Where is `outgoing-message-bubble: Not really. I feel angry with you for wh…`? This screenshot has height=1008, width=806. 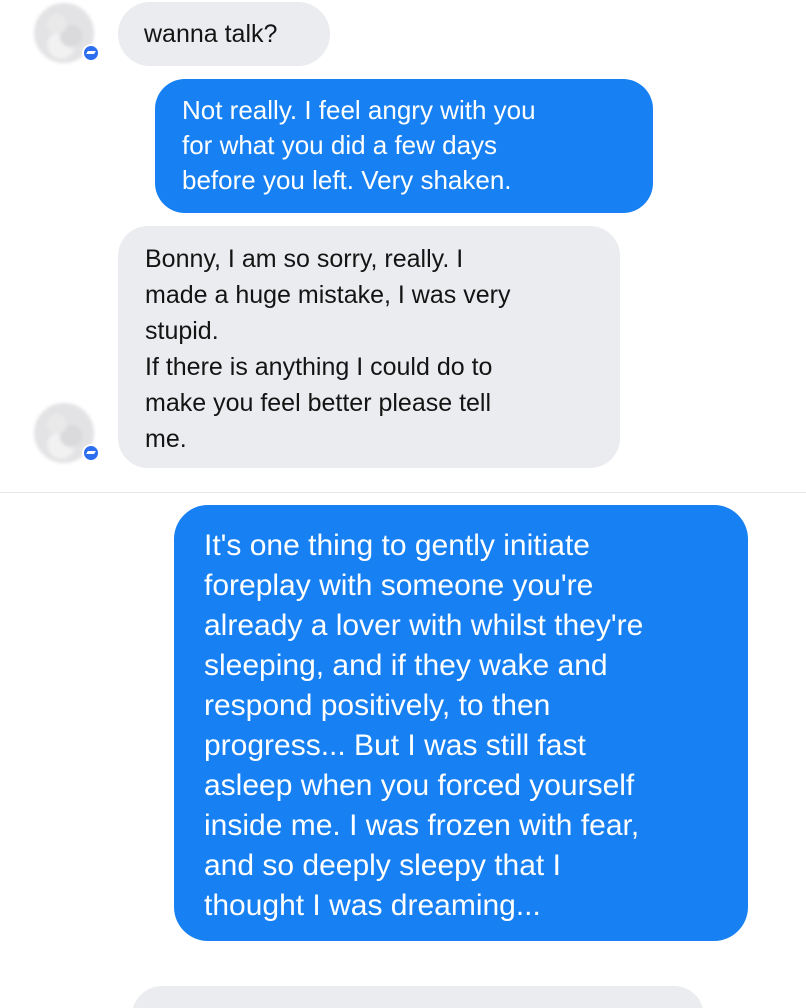
outgoing-message-bubble: Not really. I feel angry with you for wh… is located at coordinates (404, 146).